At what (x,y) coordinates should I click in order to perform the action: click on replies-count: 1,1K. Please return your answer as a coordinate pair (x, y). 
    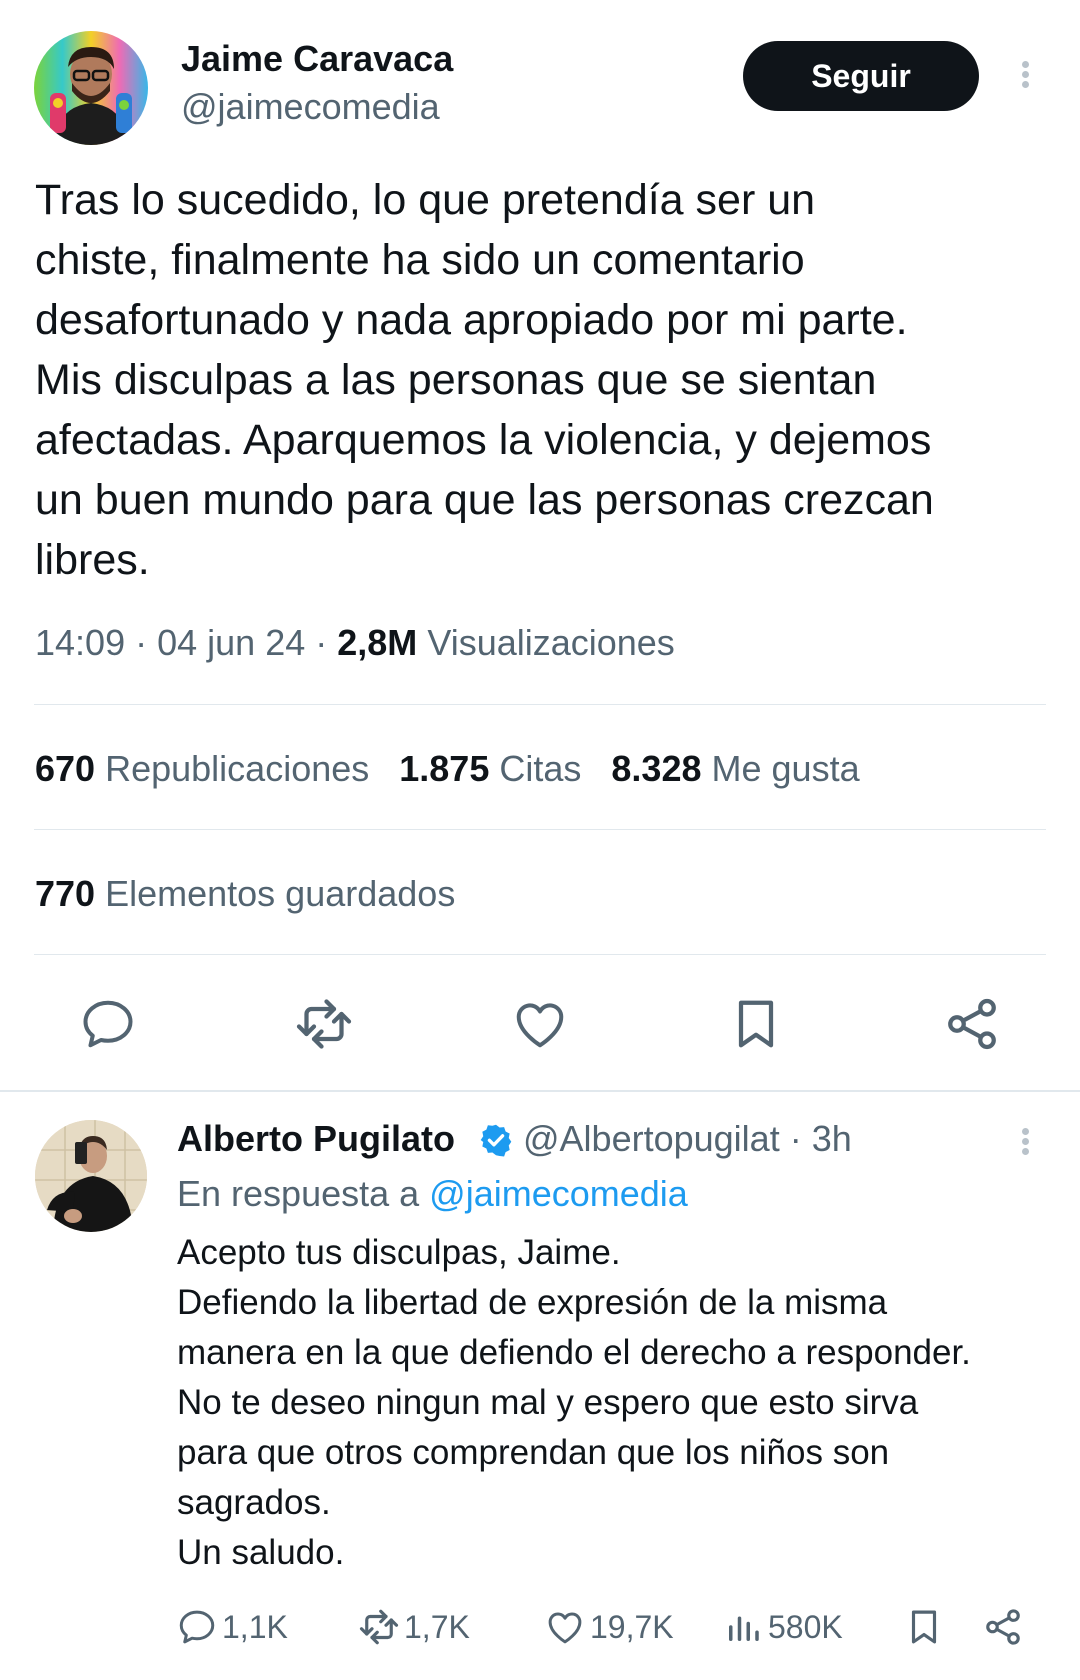
    Looking at the image, I should click on (255, 1626).